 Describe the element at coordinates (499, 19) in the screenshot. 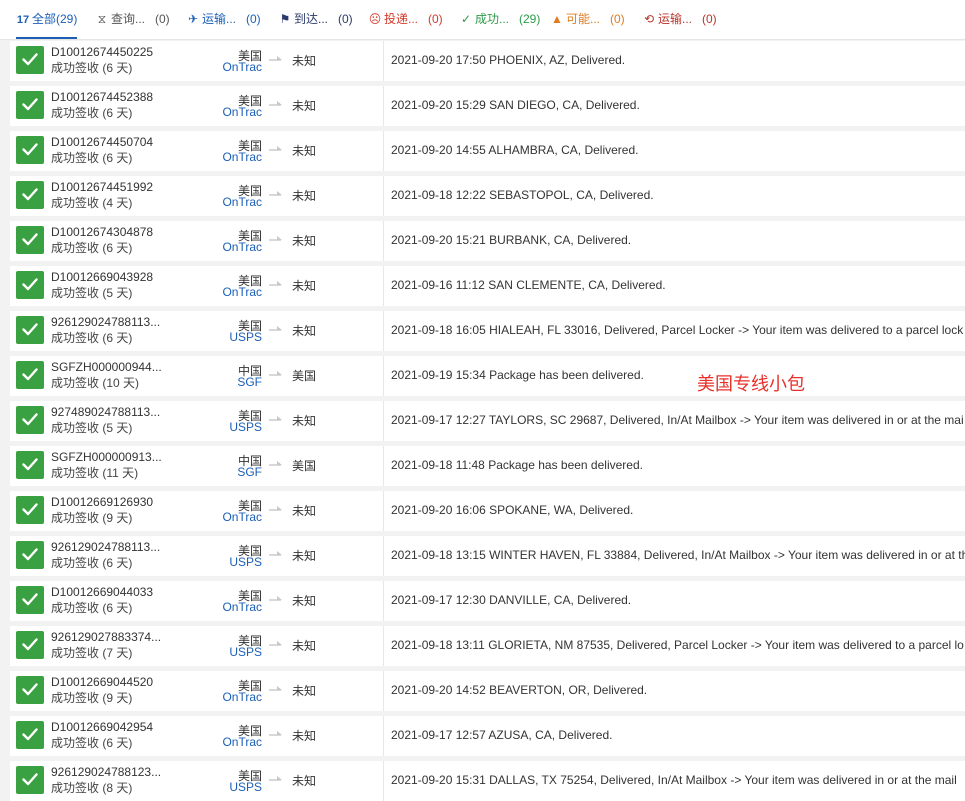

I see `tab-delivered: ✓ 成功... (29)` at that location.